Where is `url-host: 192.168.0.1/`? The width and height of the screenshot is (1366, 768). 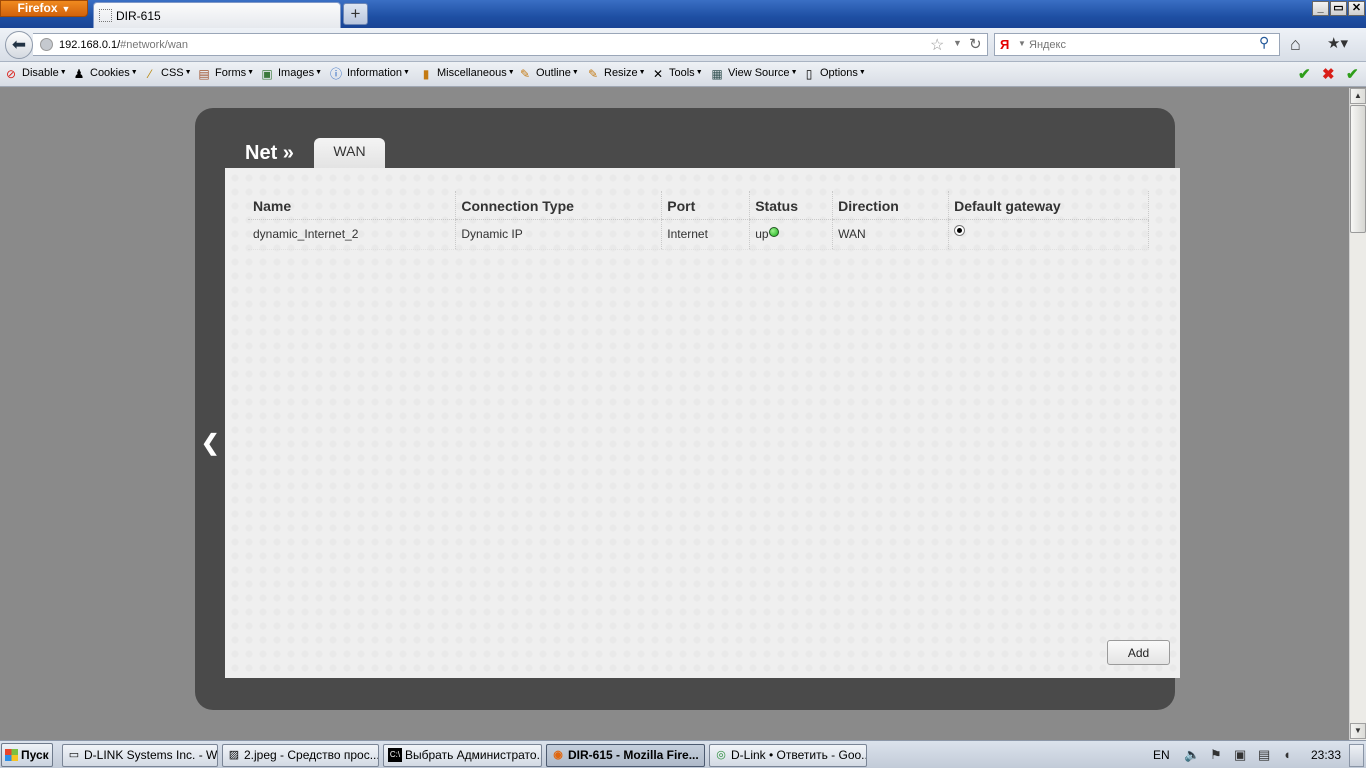
url-host: 192.168.0.1/ is located at coordinates (90, 45).